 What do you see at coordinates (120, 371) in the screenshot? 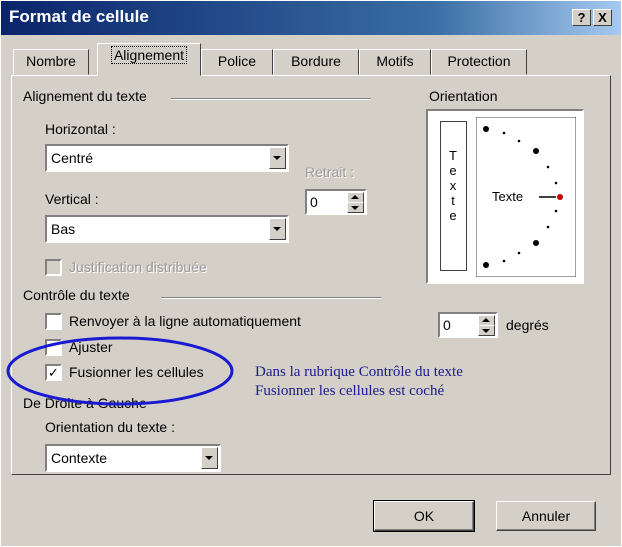
I see `annotation-ellipse` at bounding box center [120, 371].